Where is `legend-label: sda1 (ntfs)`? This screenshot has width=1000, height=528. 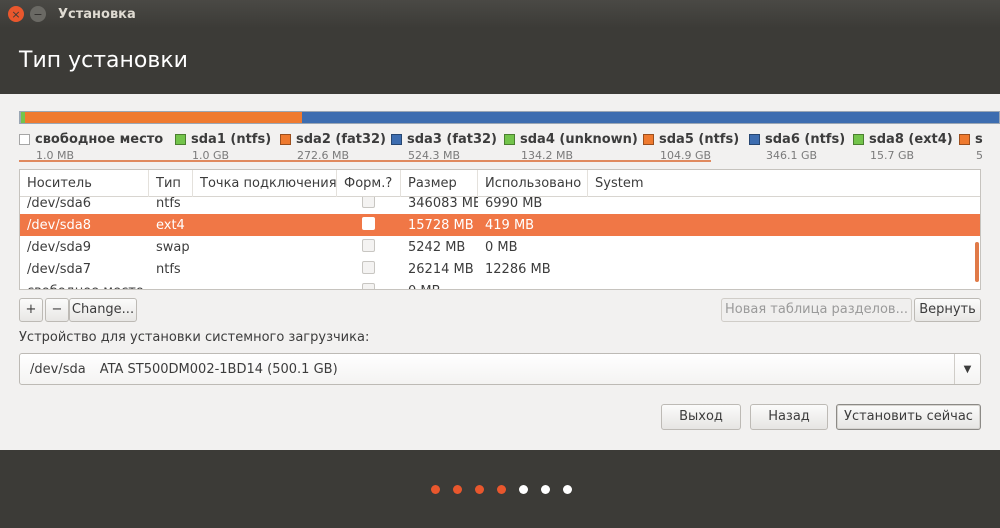
legend-label: sda1 (ntfs) is located at coordinates (231, 139).